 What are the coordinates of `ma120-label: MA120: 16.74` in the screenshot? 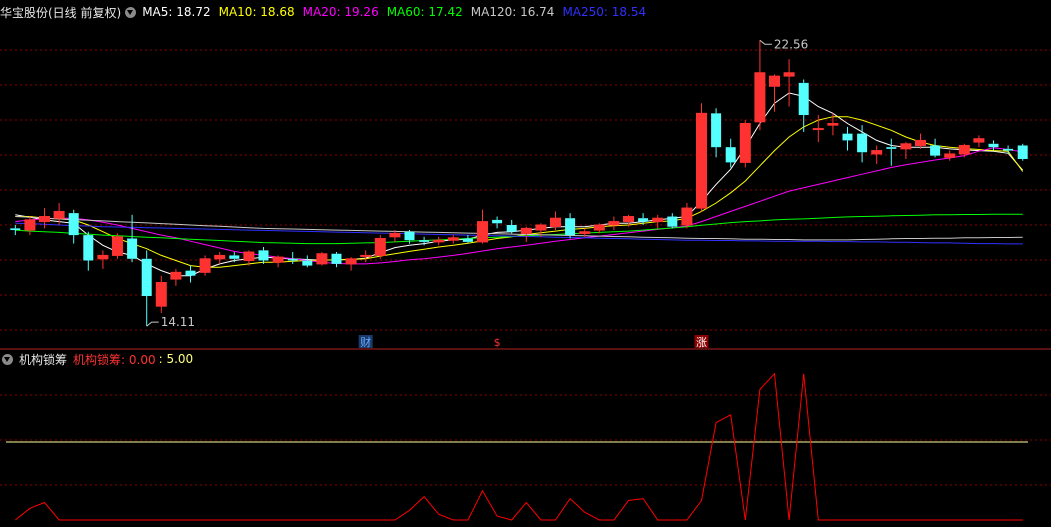 It's located at (512, 12).